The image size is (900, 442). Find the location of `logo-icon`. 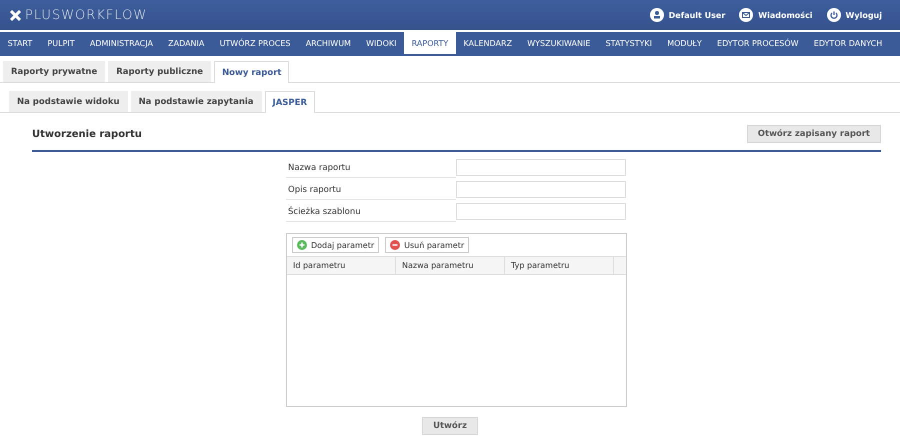

logo-icon is located at coordinates (15, 15).